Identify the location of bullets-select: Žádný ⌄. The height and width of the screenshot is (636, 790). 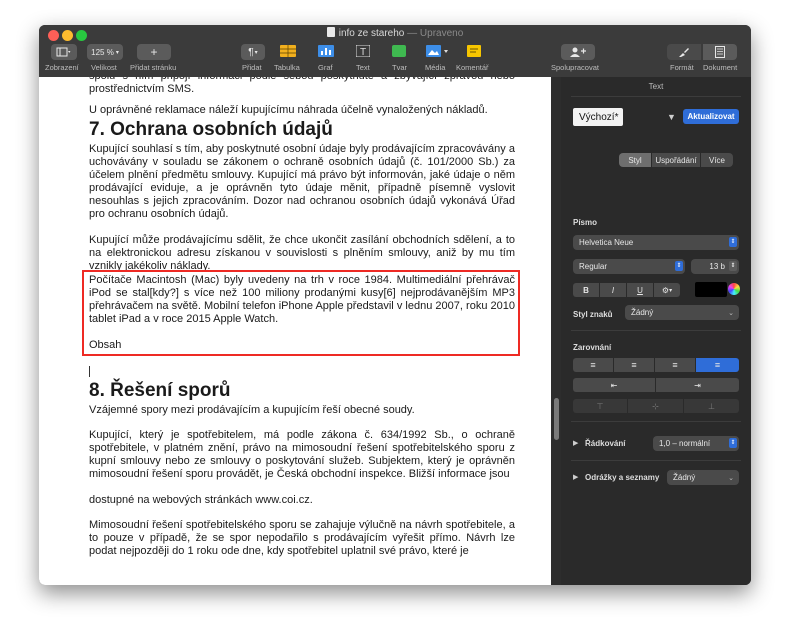
(703, 477).